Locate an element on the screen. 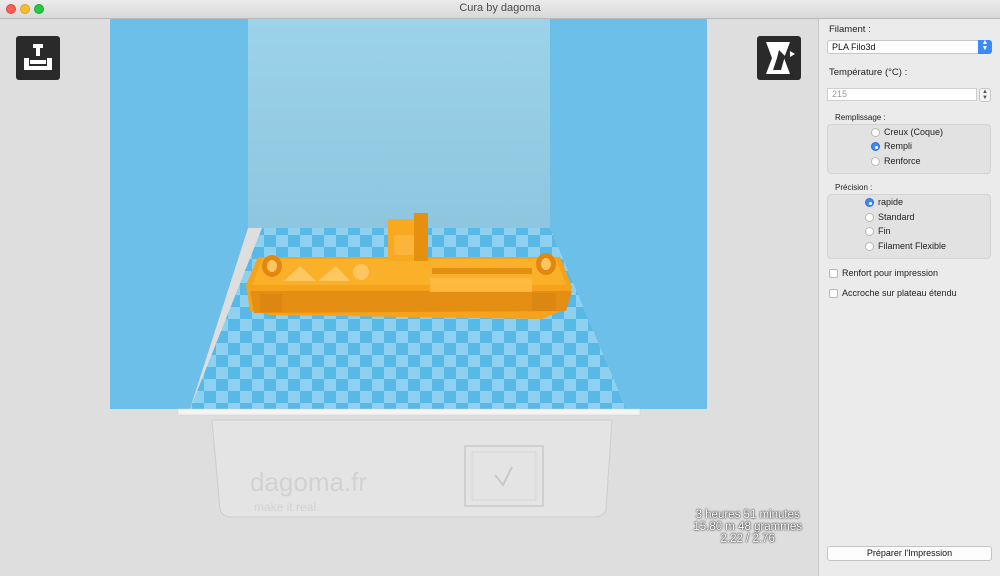 The image size is (1000, 576). print-time: 3 heures 51 minutes is located at coordinates (747, 515).